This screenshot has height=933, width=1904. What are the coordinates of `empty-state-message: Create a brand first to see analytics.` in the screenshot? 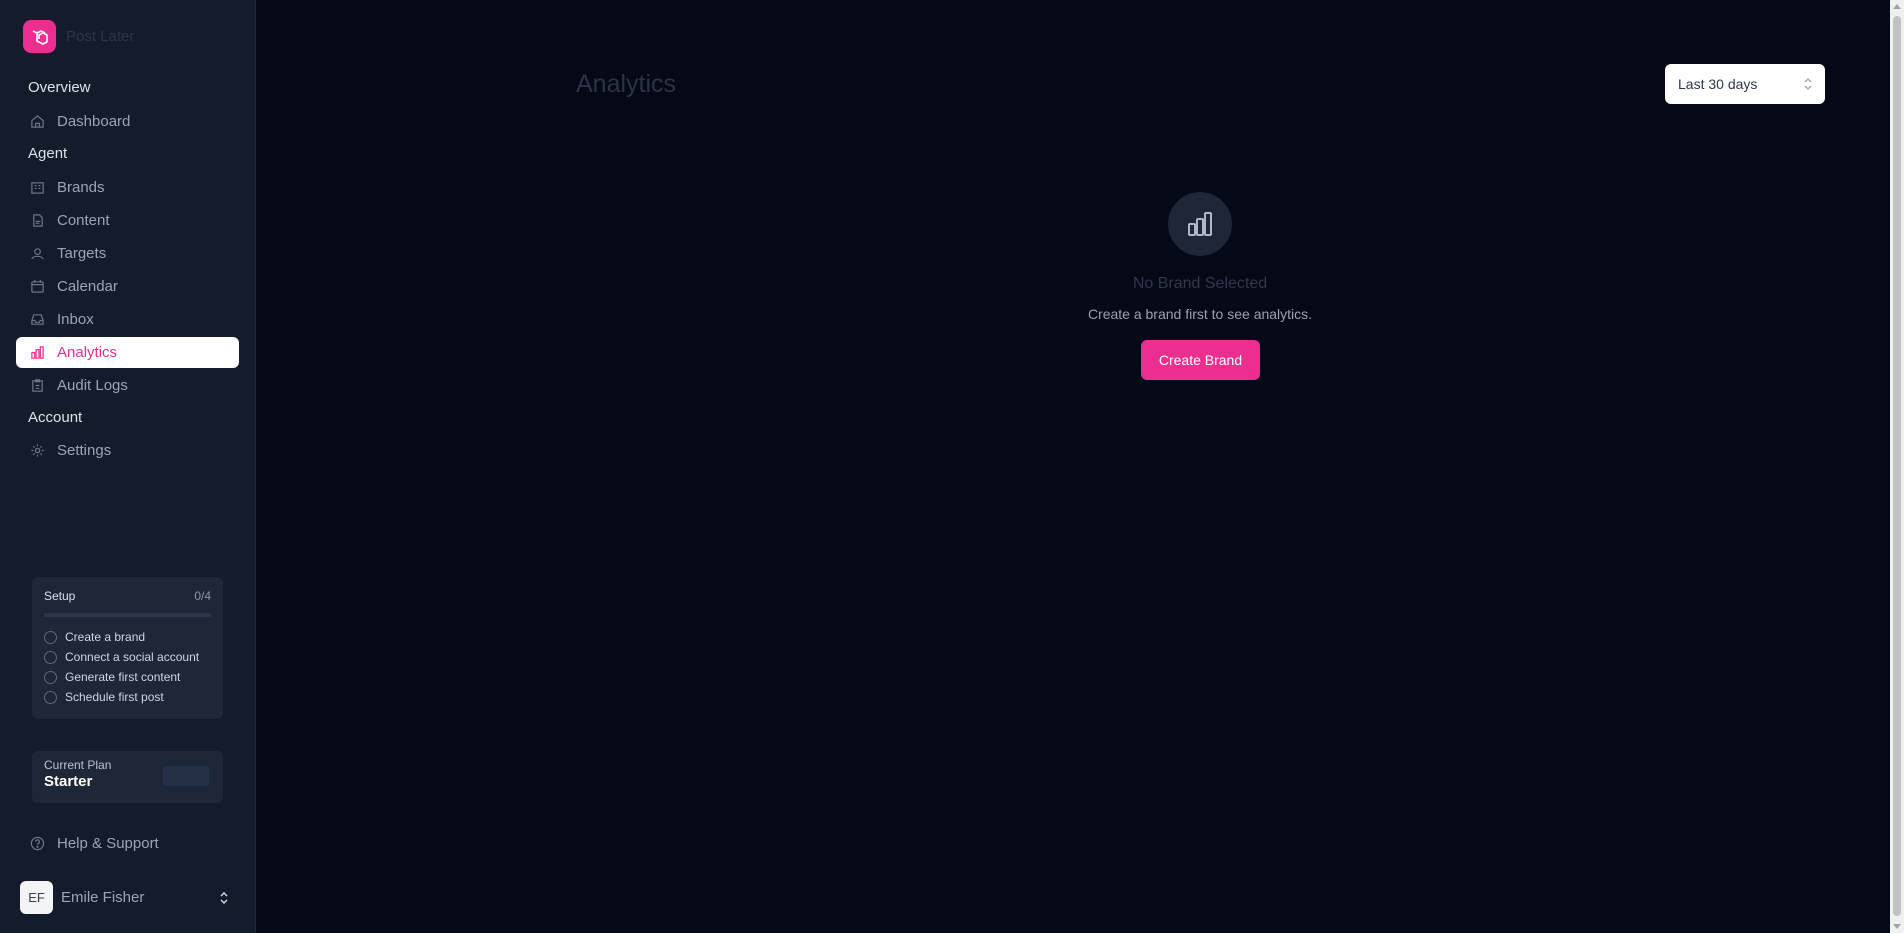 It's located at (1200, 314).